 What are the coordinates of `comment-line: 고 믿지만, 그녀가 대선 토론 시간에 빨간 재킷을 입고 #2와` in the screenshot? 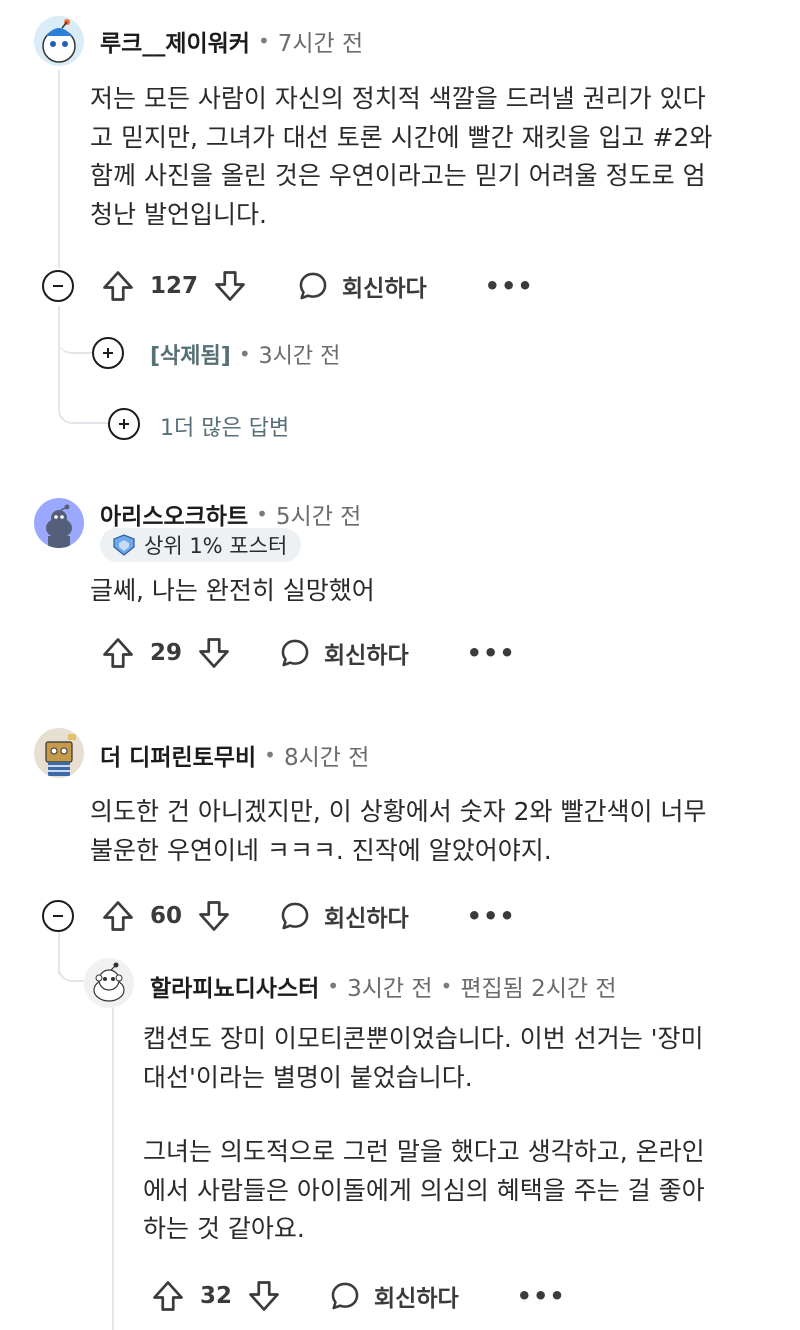 It's located at (401, 137).